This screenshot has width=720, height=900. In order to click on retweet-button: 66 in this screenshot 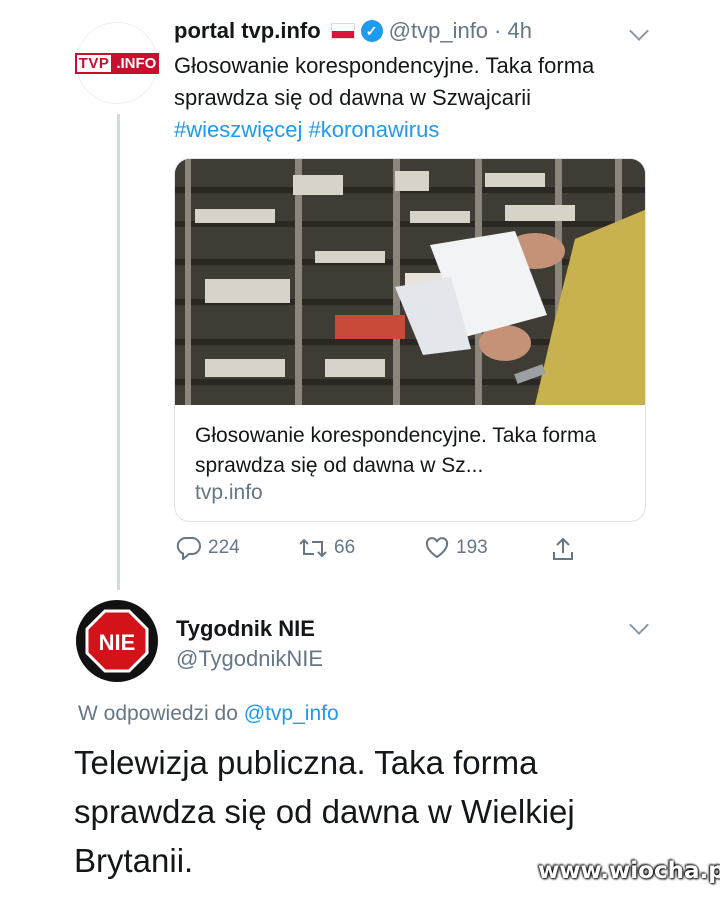, I will do `click(326, 548)`.